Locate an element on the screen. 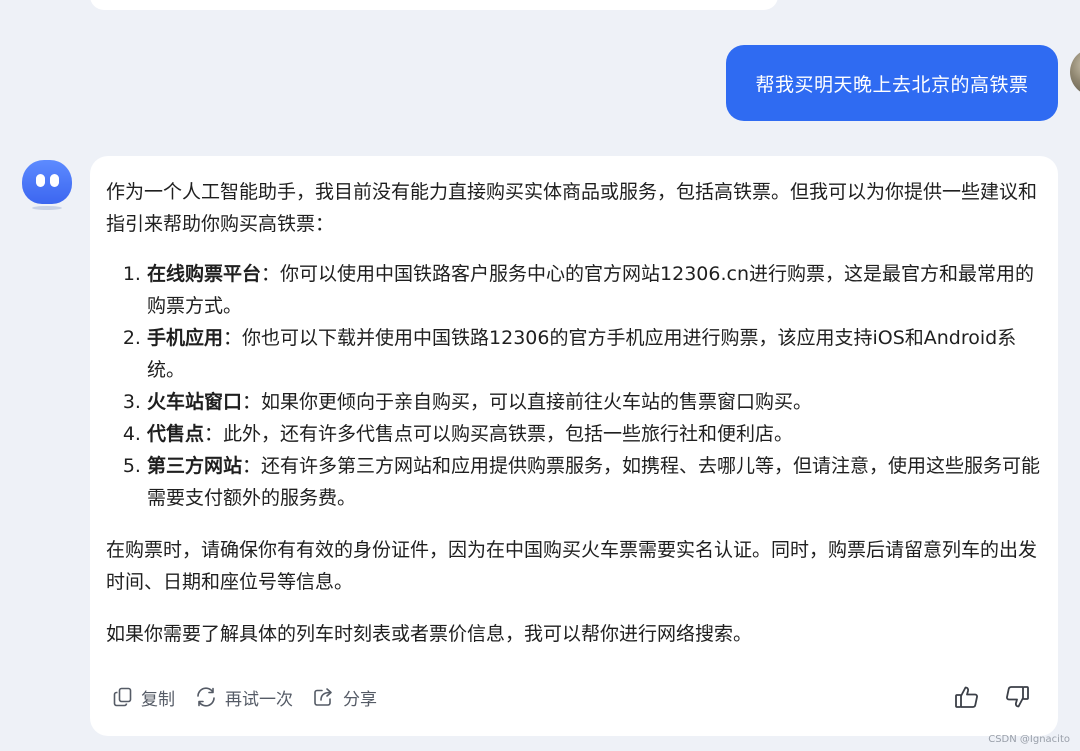  list-item-text: ：如果你更倾向于亲自购买，可以直接前往火车站的售票窗口购买。 is located at coordinates (527, 402).